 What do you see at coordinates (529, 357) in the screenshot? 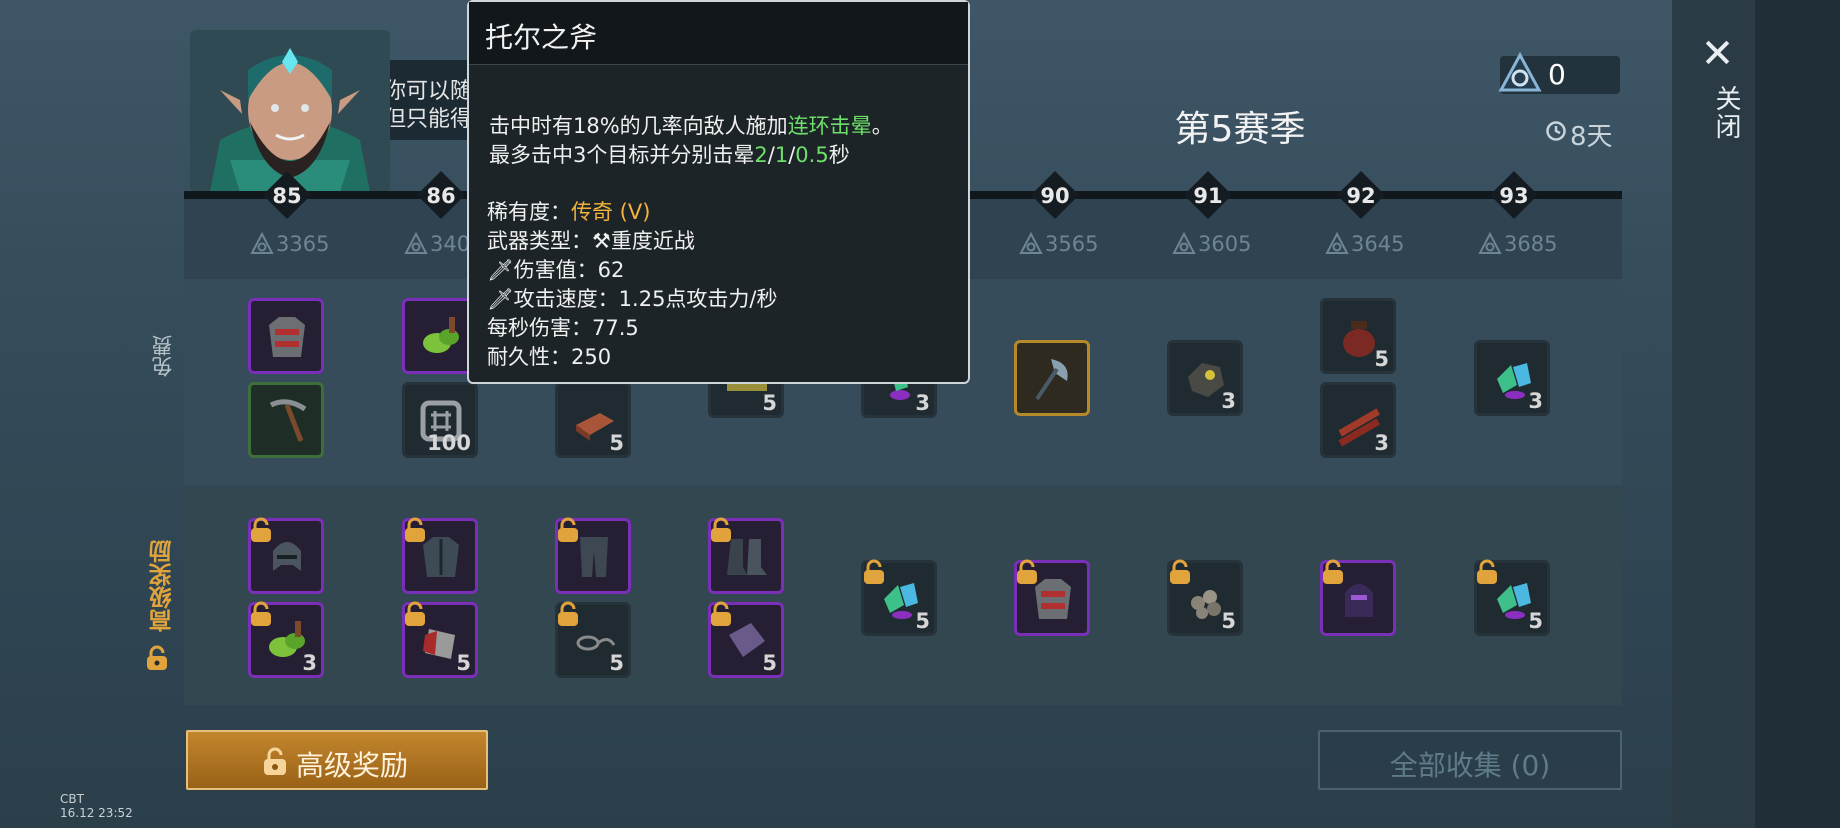
I see `durability-label: 耐久性：` at bounding box center [529, 357].